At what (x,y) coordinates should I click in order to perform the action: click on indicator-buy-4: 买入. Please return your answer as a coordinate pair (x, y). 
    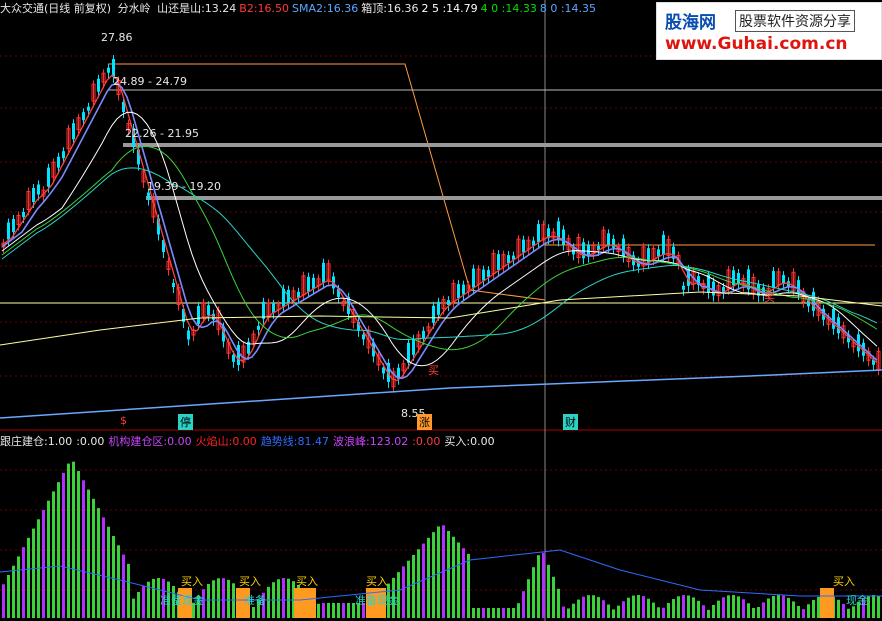
    Looking at the image, I should click on (377, 581).